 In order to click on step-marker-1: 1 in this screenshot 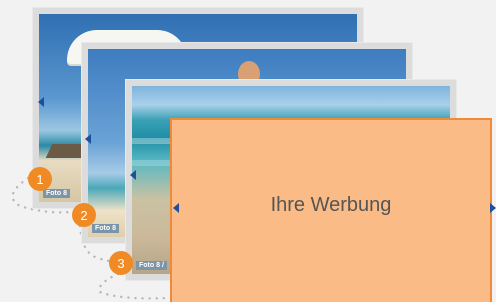, I will do `click(40, 179)`.